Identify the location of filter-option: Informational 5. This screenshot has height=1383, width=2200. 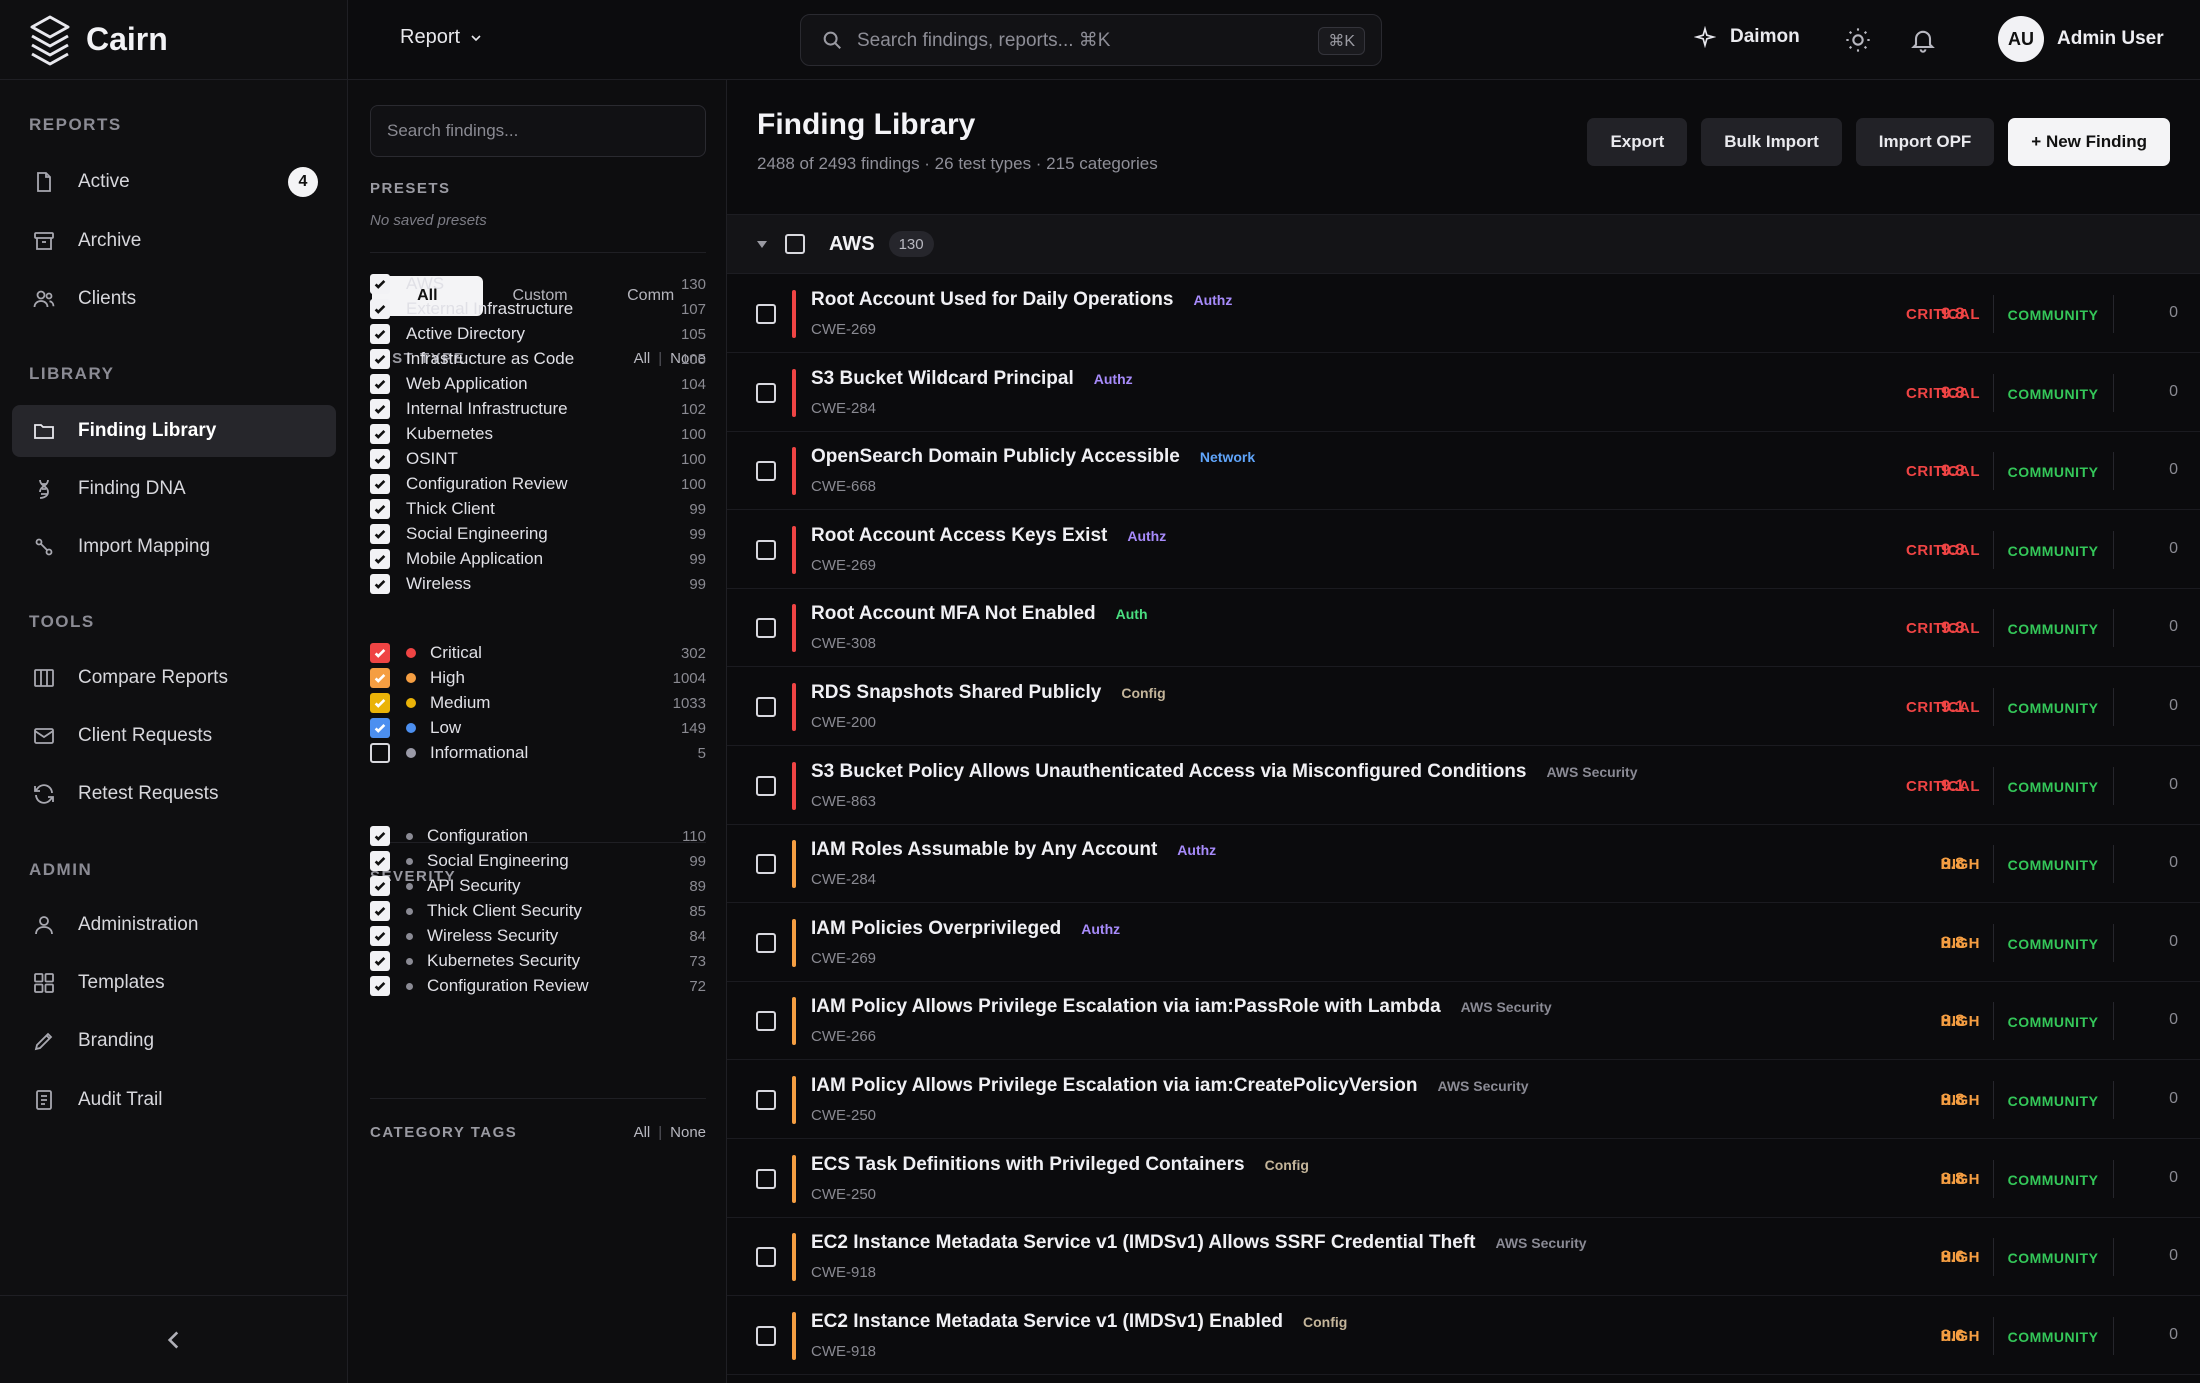
(538, 753).